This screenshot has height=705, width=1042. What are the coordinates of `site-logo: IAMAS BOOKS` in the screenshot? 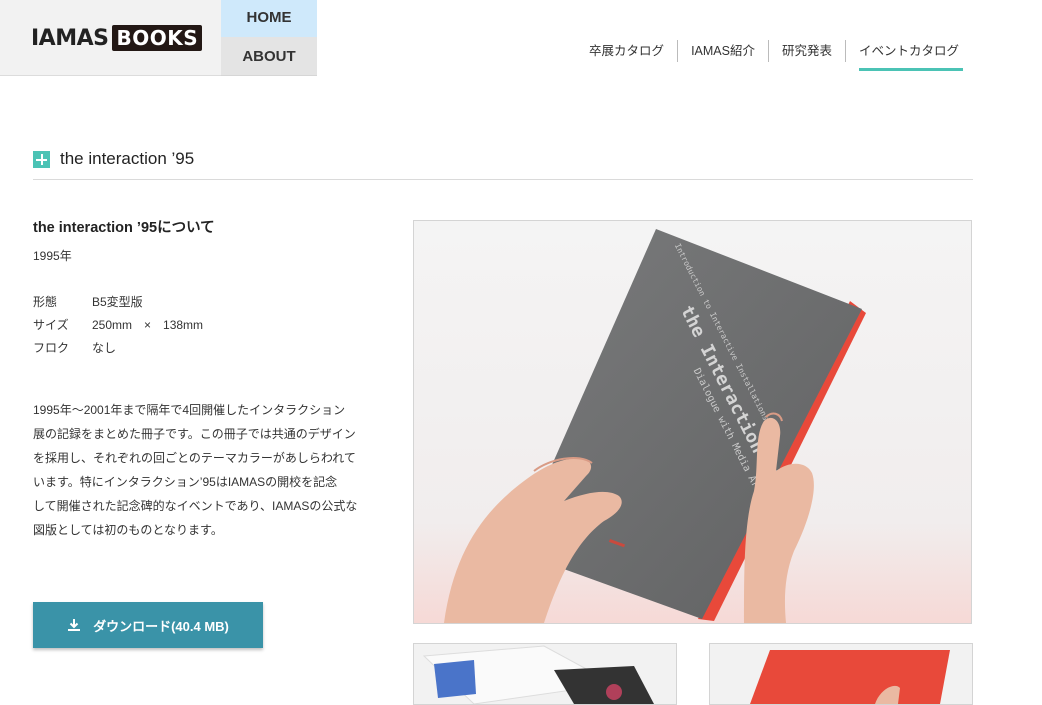 It's located at (117, 38).